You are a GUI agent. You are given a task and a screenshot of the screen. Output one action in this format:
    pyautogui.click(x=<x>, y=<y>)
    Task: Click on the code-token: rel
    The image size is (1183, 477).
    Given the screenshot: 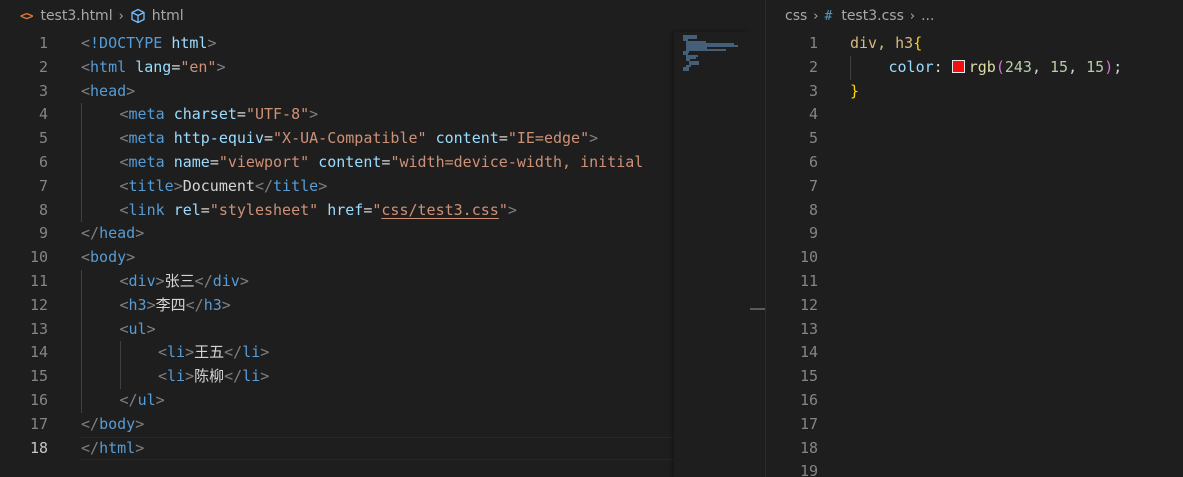 What is the action you would take?
    pyautogui.click(x=187, y=209)
    